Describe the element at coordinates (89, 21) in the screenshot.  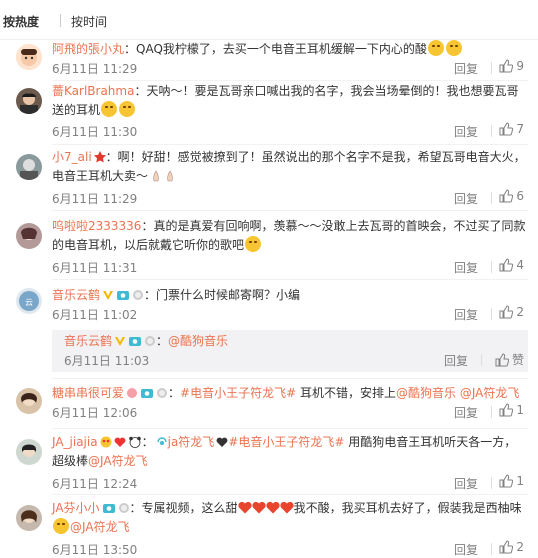
I see `sort-by-time-tab: 按时间` at that location.